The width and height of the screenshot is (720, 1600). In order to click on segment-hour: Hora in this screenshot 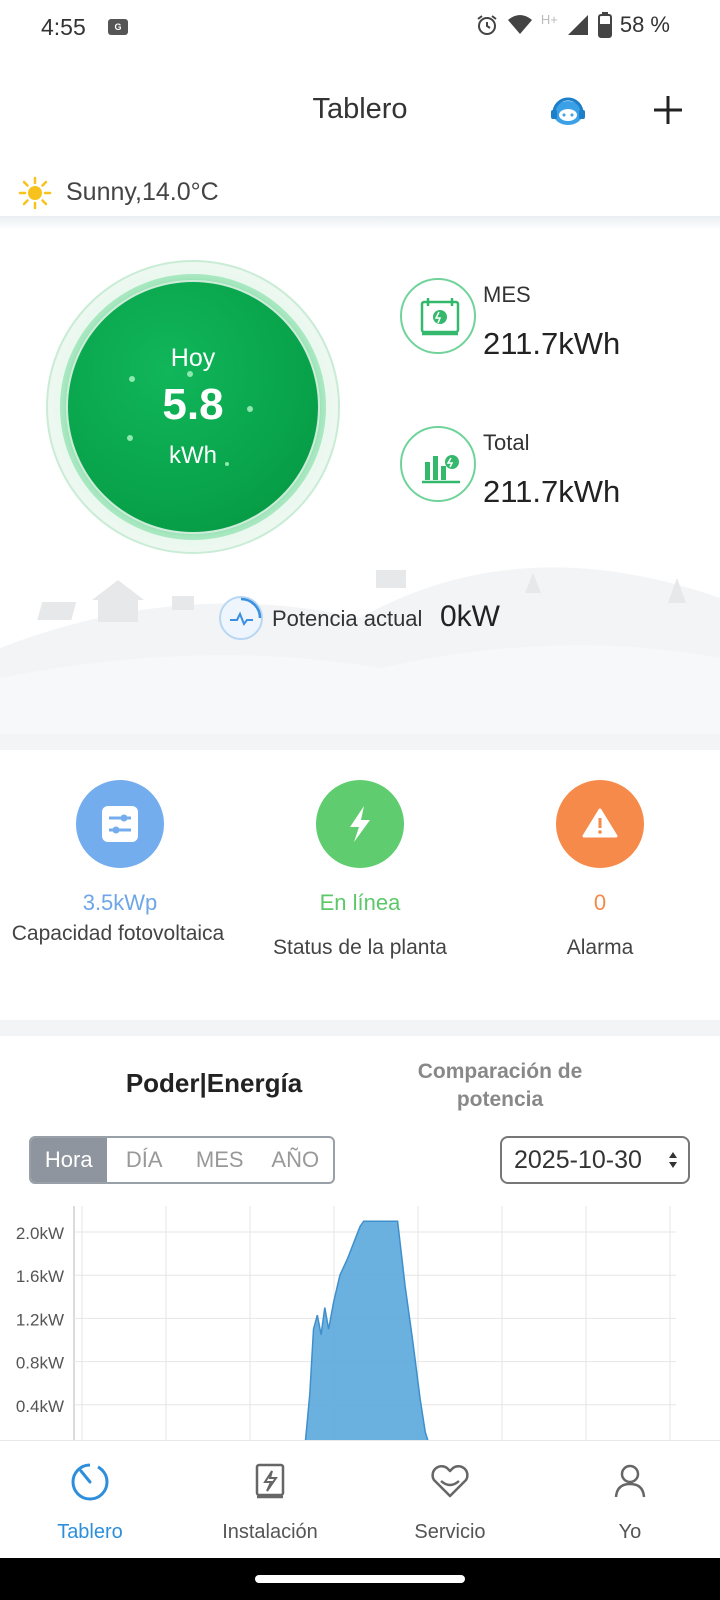, I will do `click(69, 1160)`.